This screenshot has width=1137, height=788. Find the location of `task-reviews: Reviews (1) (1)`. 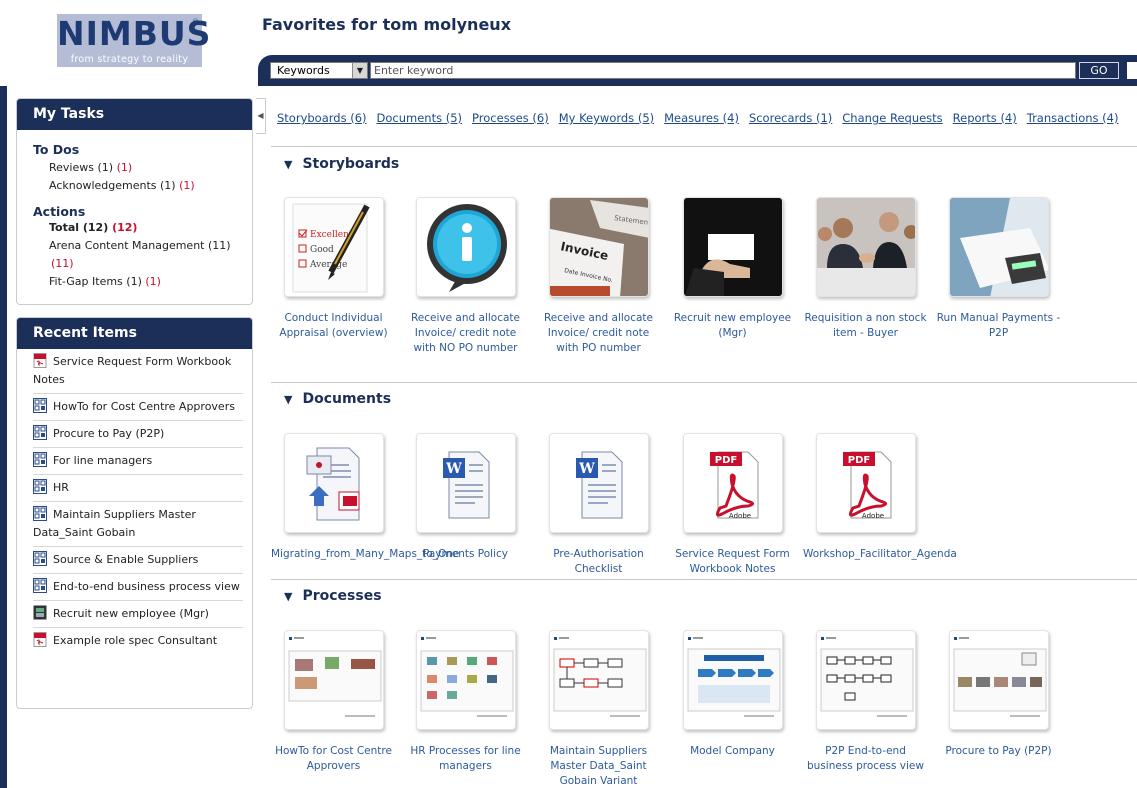

task-reviews: Reviews (1) (1) is located at coordinates (150, 168).